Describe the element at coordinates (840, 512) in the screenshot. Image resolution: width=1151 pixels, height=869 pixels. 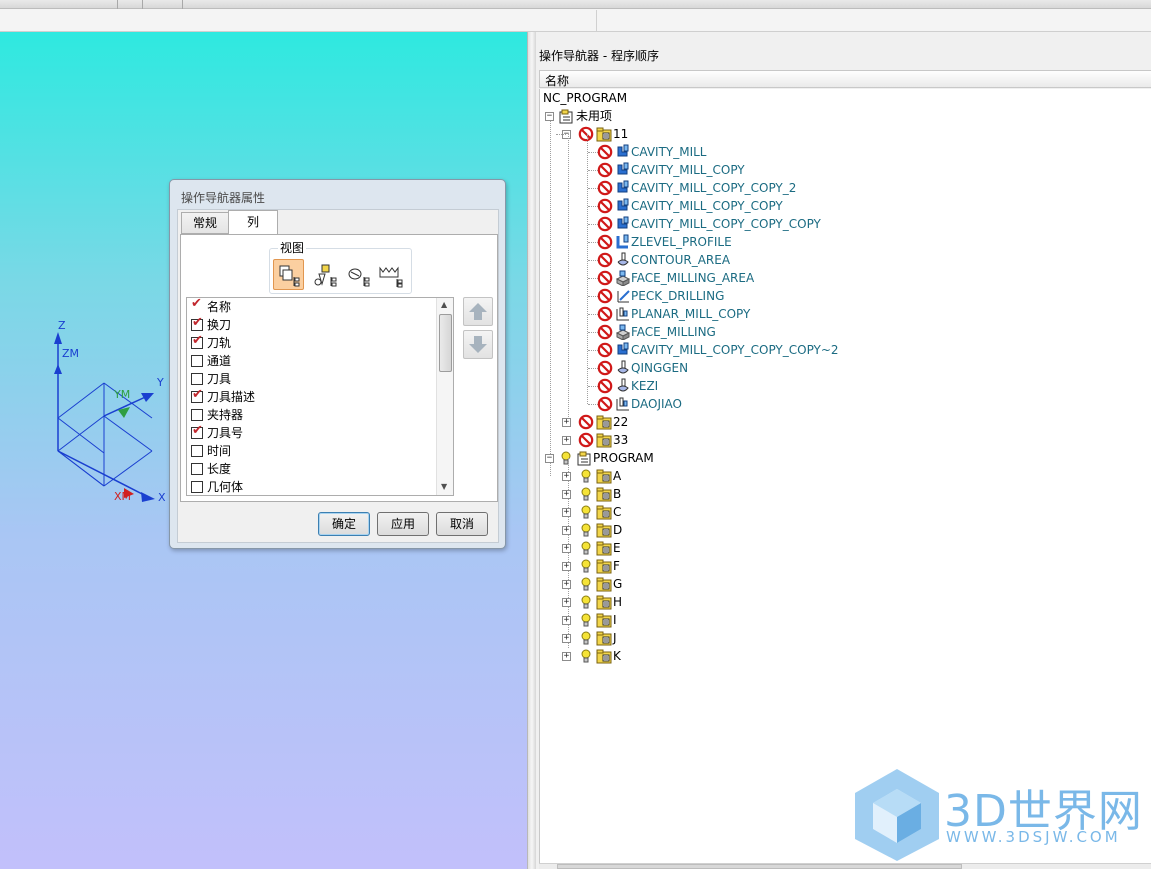
I see `tree-node-program-child: C` at that location.